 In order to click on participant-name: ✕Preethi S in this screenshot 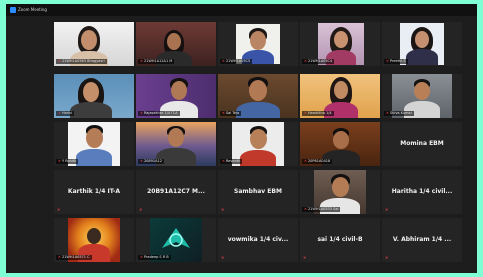, I will do `click(396, 61)`.